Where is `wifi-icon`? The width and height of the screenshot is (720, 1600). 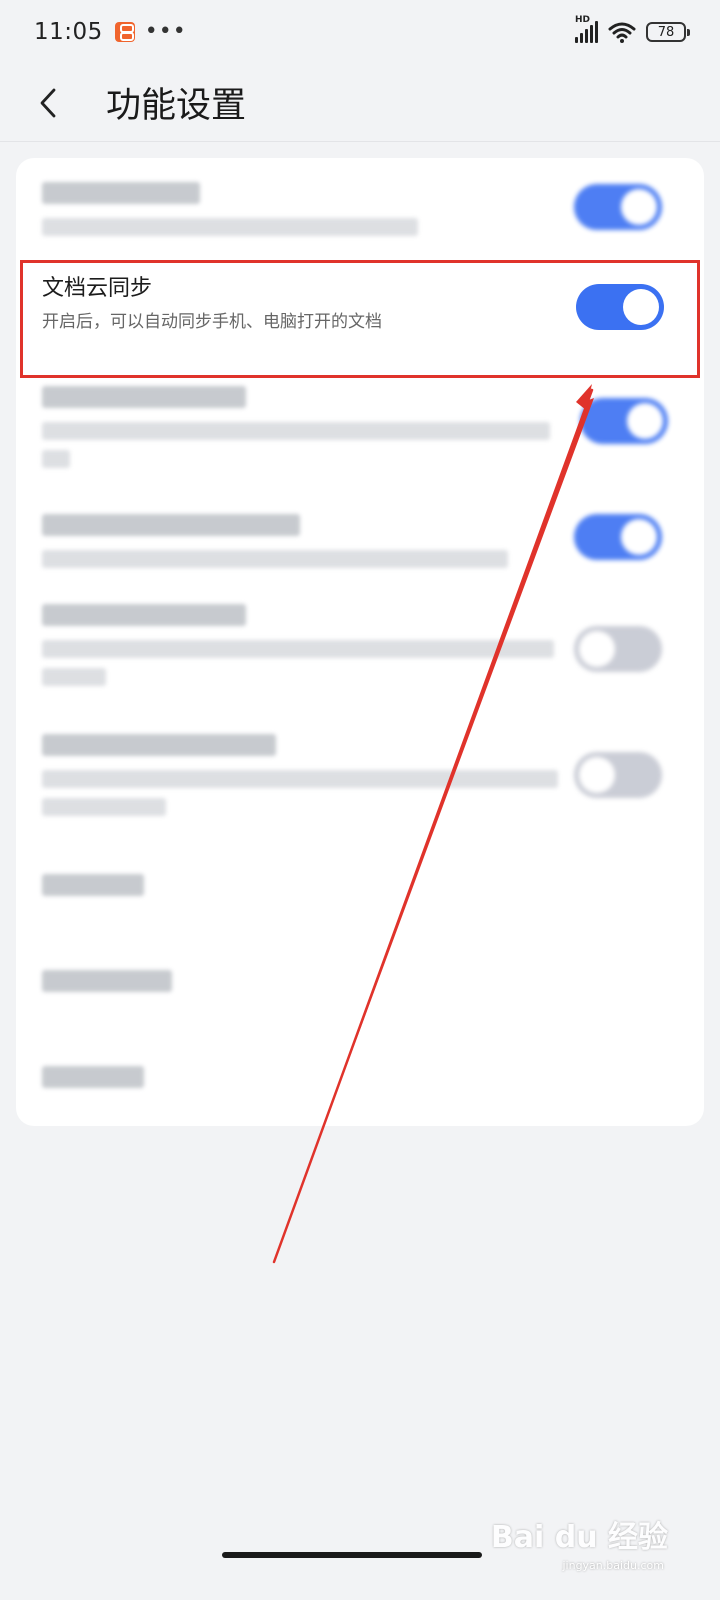 wifi-icon is located at coordinates (622, 32).